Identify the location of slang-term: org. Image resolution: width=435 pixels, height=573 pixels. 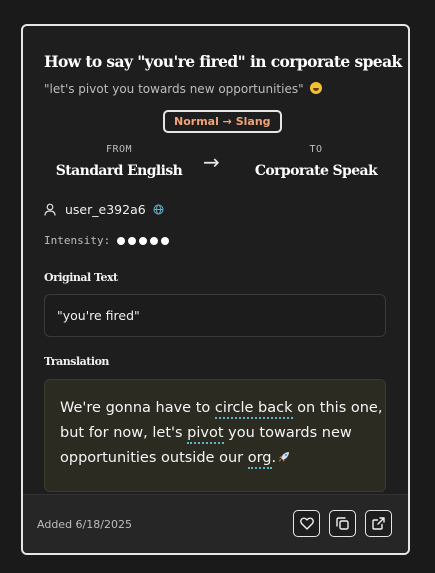
(259, 459).